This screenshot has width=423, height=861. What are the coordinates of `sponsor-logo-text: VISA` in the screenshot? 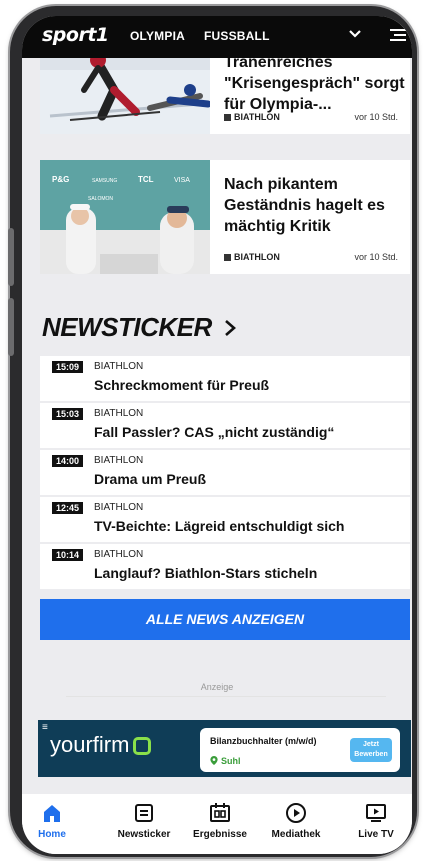 It's located at (182, 180).